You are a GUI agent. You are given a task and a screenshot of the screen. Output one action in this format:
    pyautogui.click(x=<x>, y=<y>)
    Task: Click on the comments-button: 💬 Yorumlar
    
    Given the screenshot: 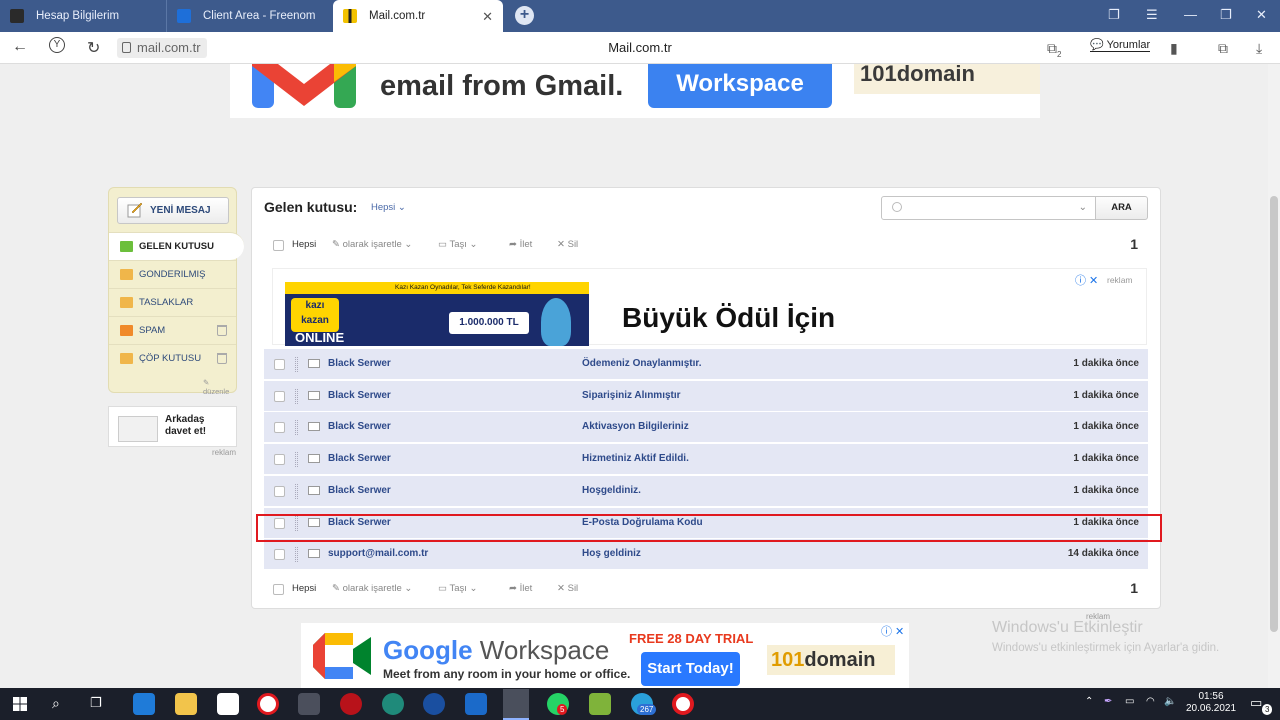 What is the action you would take?
    pyautogui.click(x=1120, y=45)
    